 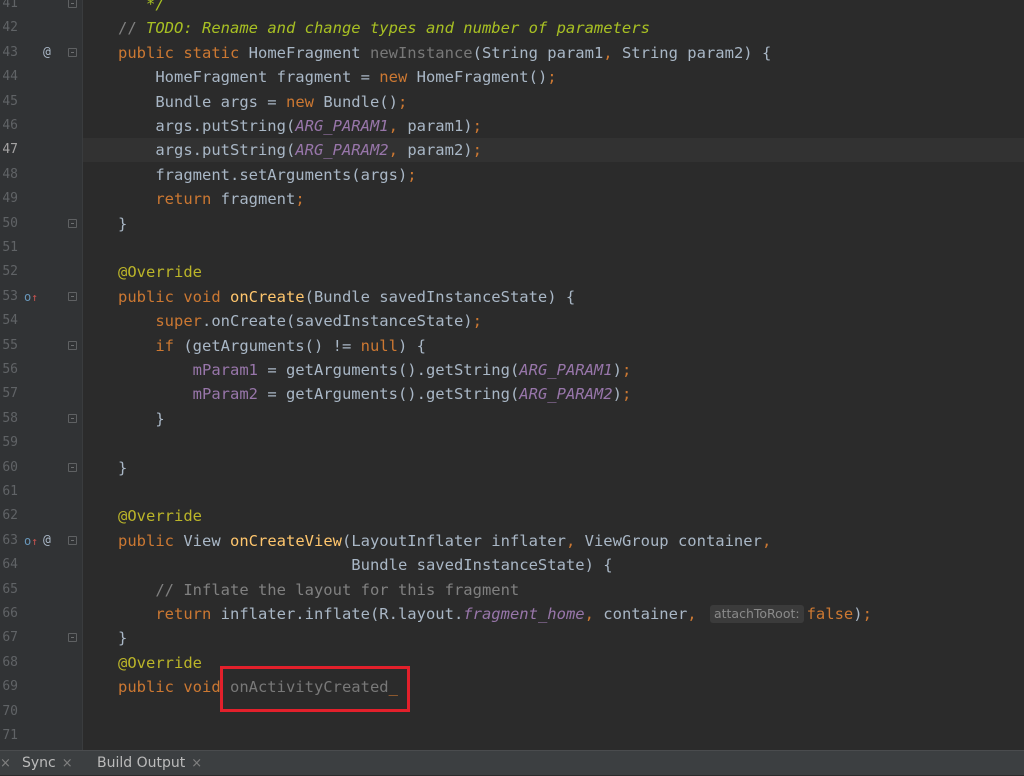 What do you see at coordinates (9, 8) in the screenshot?
I see `line-number: 41` at bounding box center [9, 8].